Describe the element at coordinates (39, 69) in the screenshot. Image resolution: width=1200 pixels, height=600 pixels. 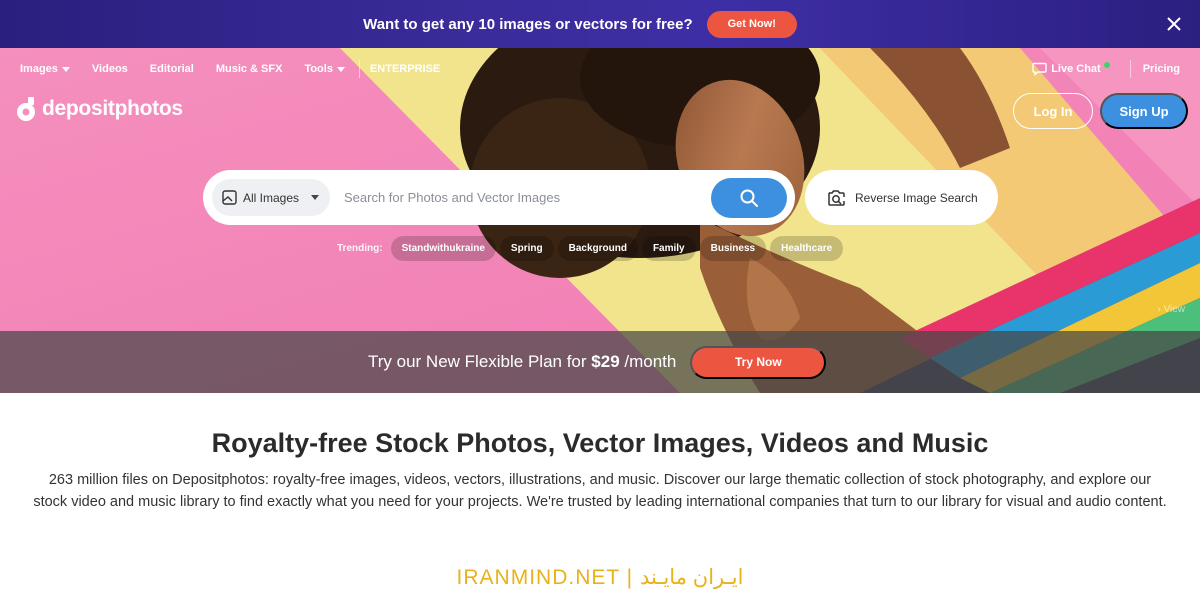
I see `nav-images-label: Images` at that location.